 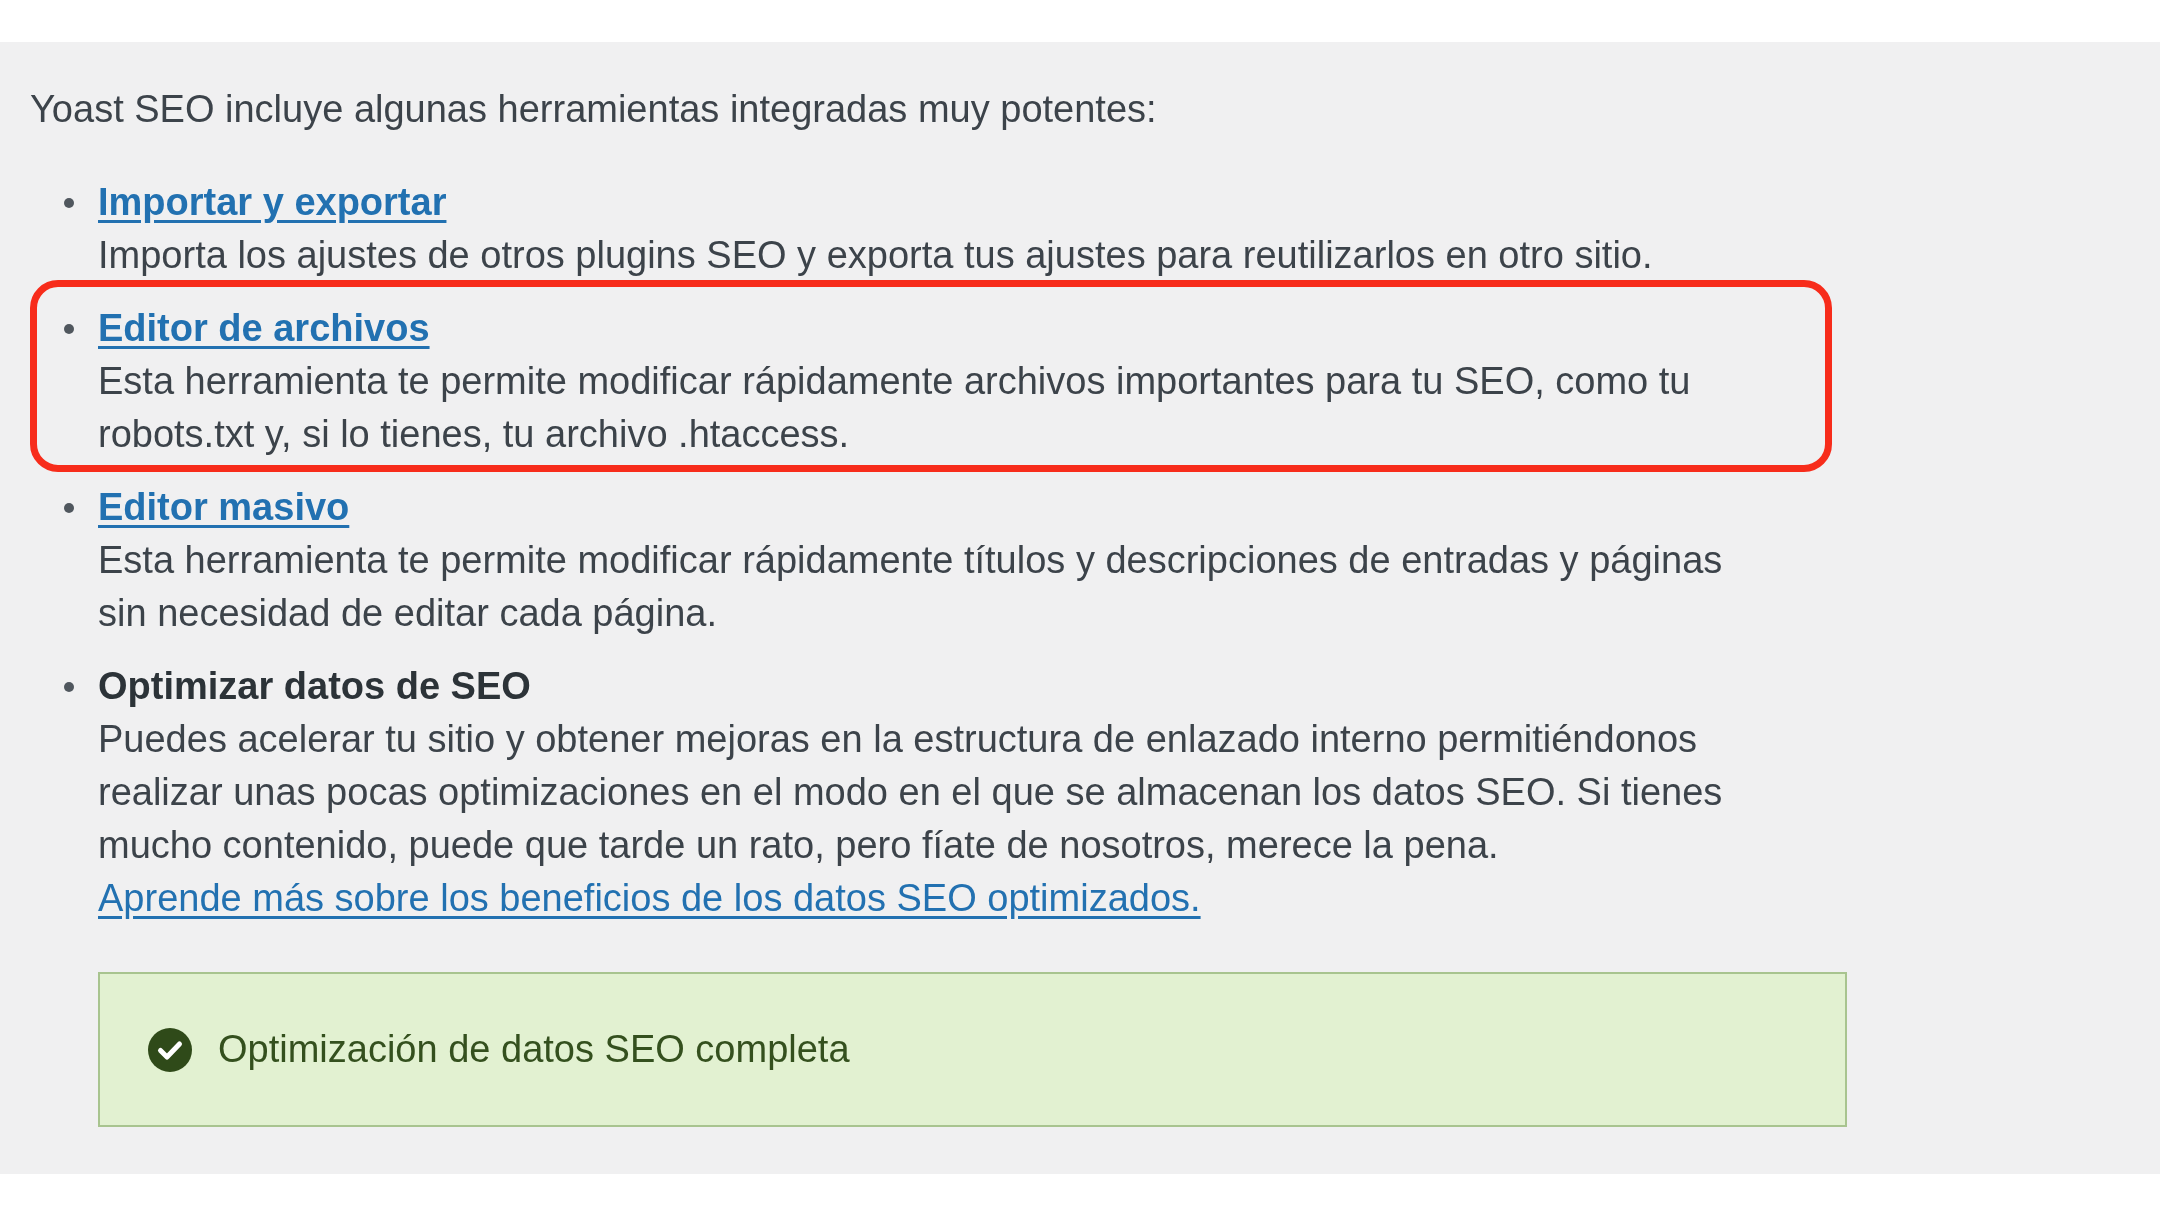 I want to click on intro-text: Yoast SEO incluye algunas herramientas integradas muy potentes:, so click(x=594, y=109).